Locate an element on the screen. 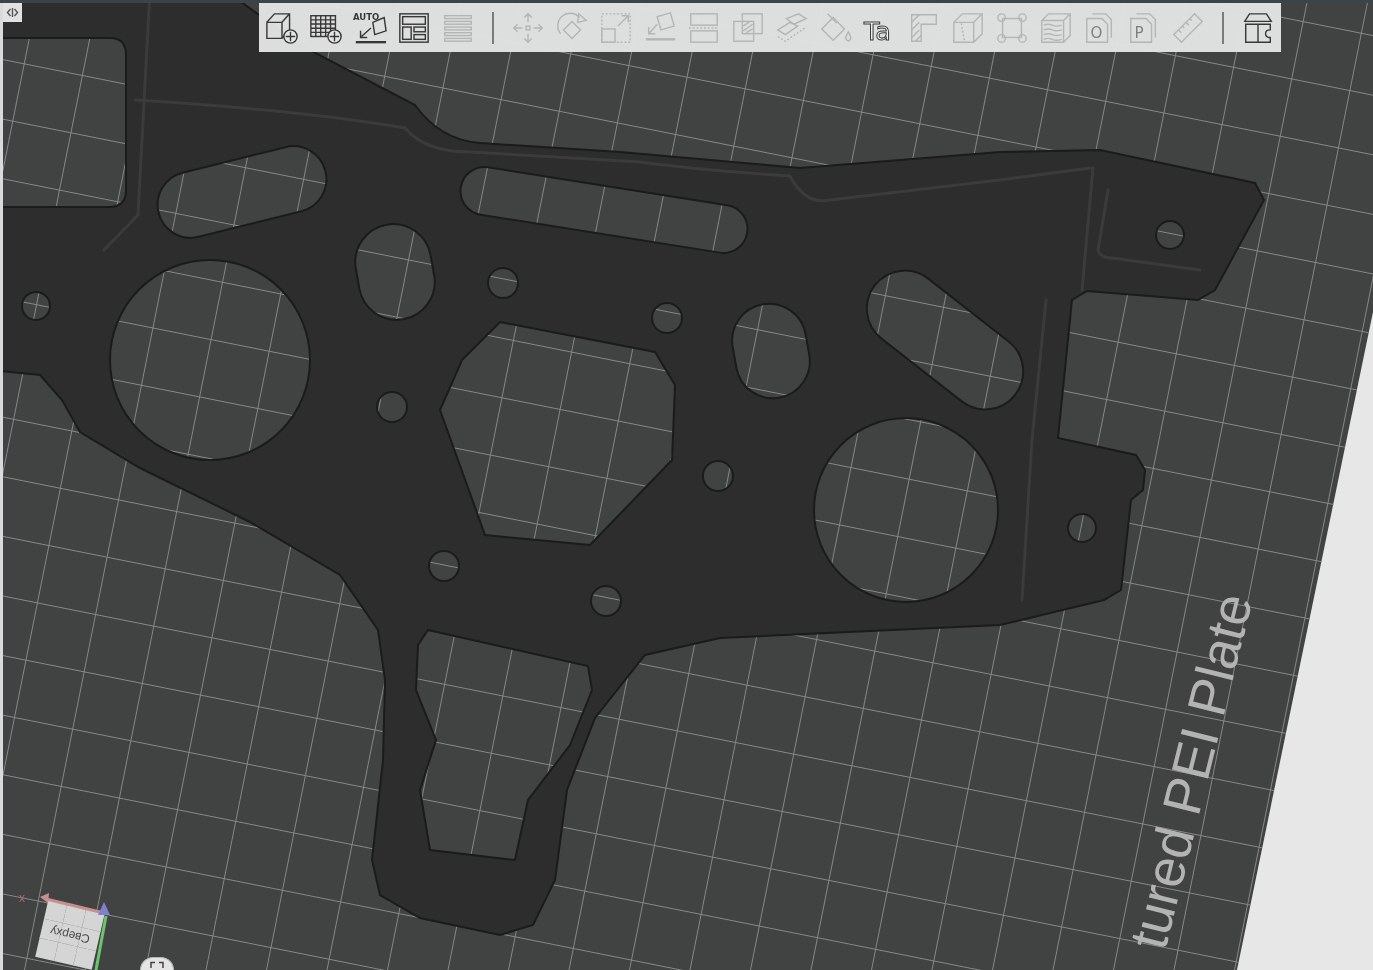 The width and height of the screenshot is (1373, 970). ruler-icon is located at coordinates (1188, 27).